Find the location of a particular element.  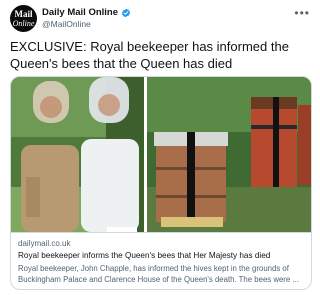

avatar-logo-line2: Online is located at coordinates (23, 23).